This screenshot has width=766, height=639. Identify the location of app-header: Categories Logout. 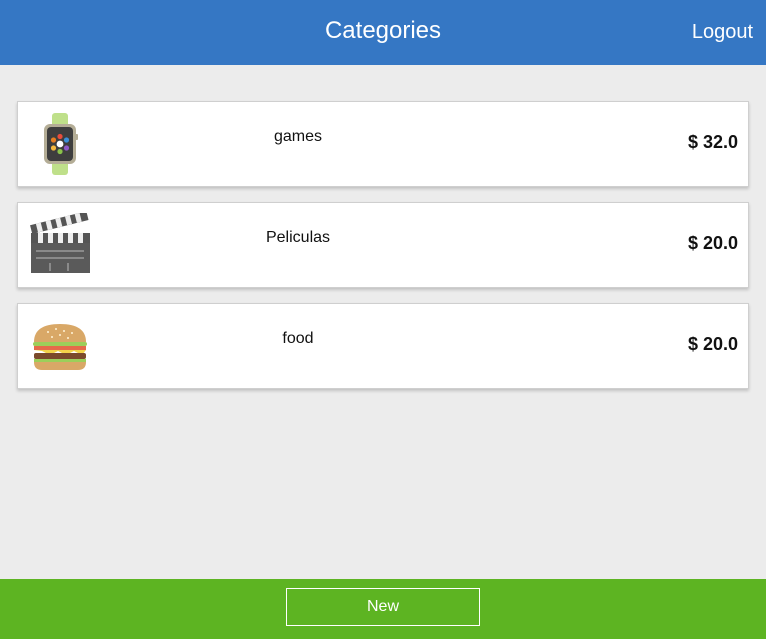
(383, 32).